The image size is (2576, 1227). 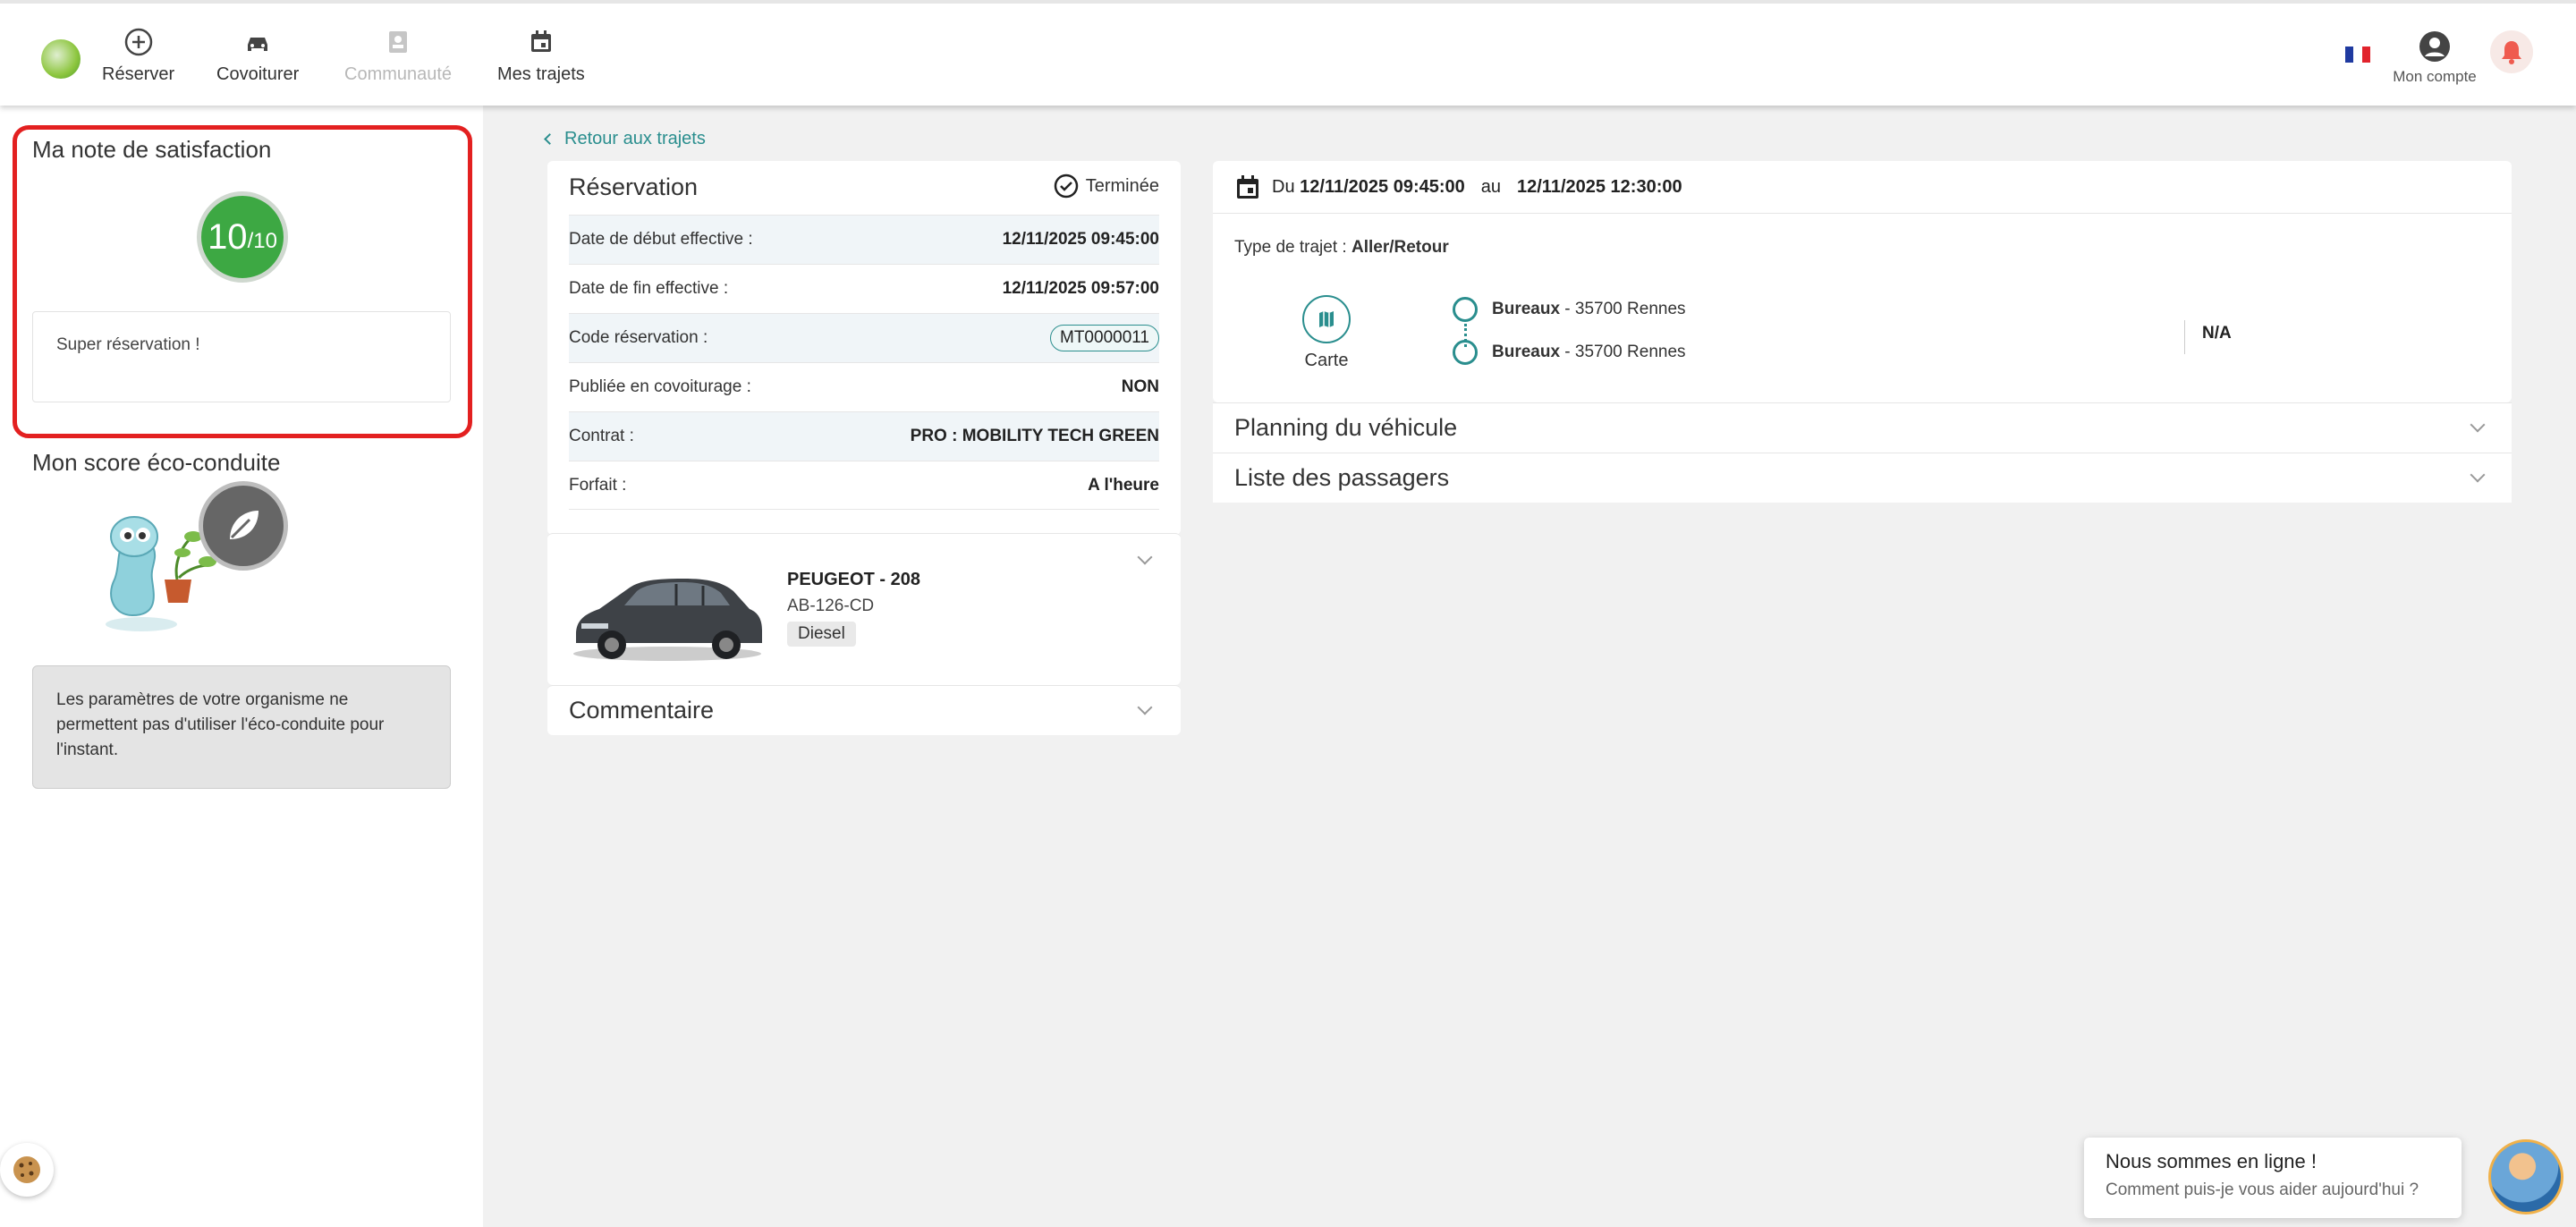 What do you see at coordinates (661, 240) in the screenshot?
I see `detail-label: Date de début effective :` at bounding box center [661, 240].